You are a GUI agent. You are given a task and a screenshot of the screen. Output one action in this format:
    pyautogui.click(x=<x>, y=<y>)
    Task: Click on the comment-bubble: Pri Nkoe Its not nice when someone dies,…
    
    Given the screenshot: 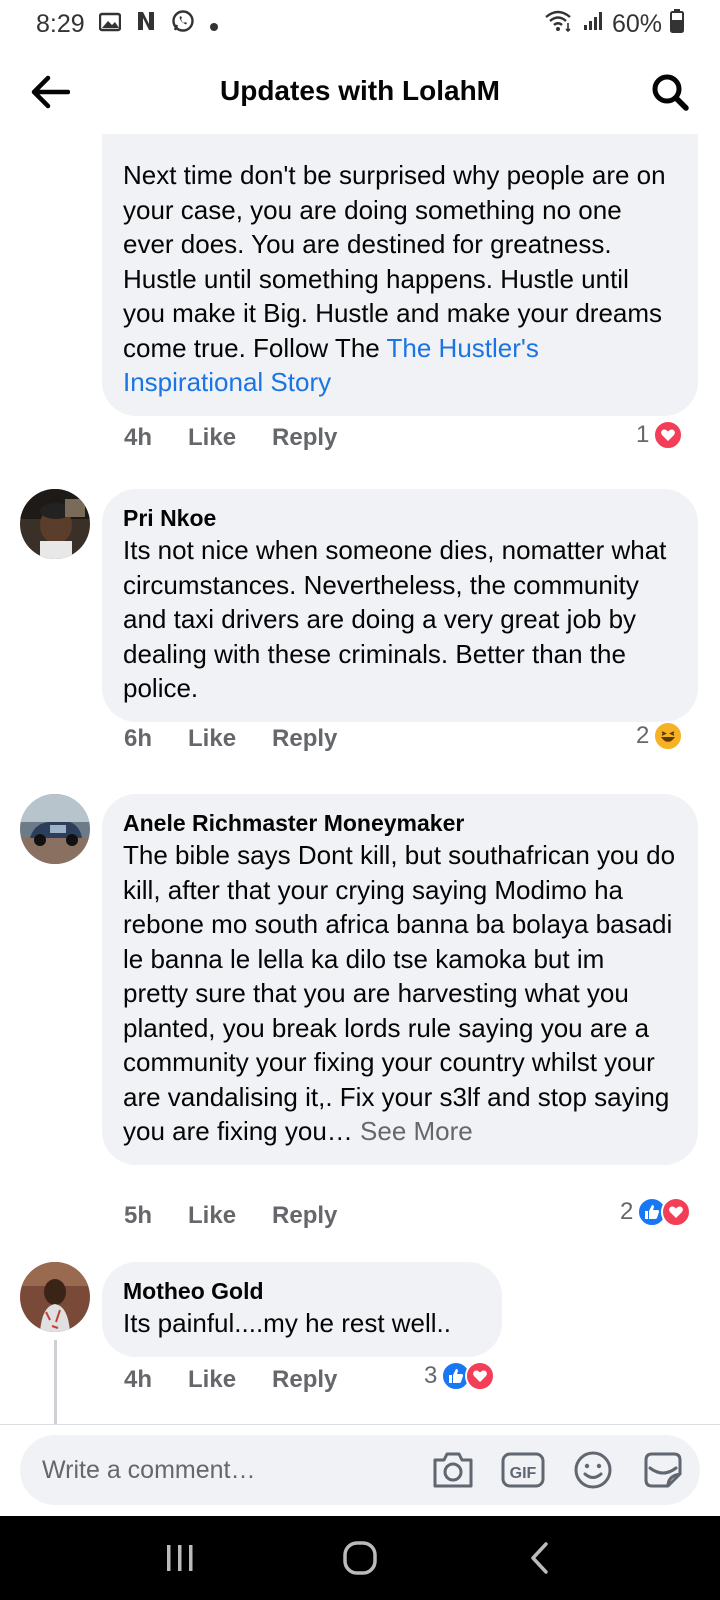 What is the action you would take?
    pyautogui.click(x=400, y=605)
    